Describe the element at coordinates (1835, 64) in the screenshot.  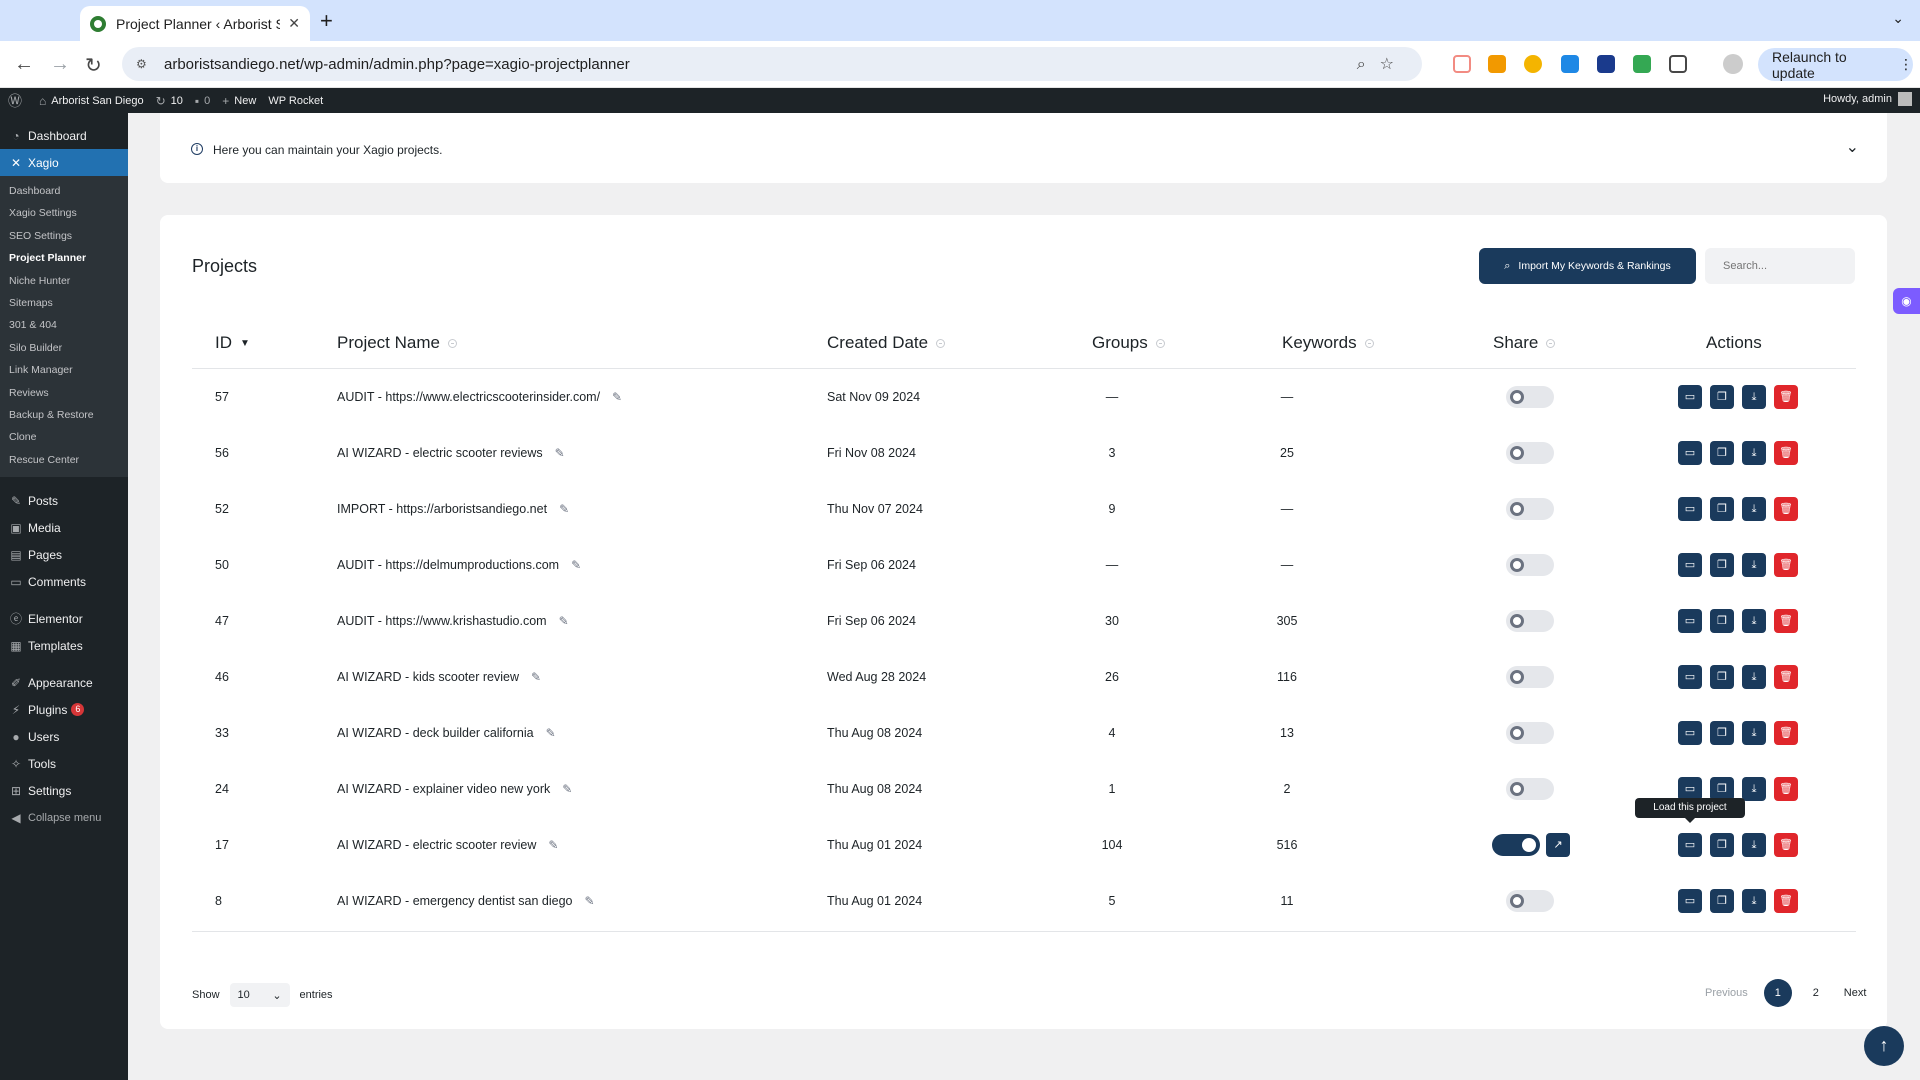
I see `relaunch-button: Relaunch to update ⋮` at that location.